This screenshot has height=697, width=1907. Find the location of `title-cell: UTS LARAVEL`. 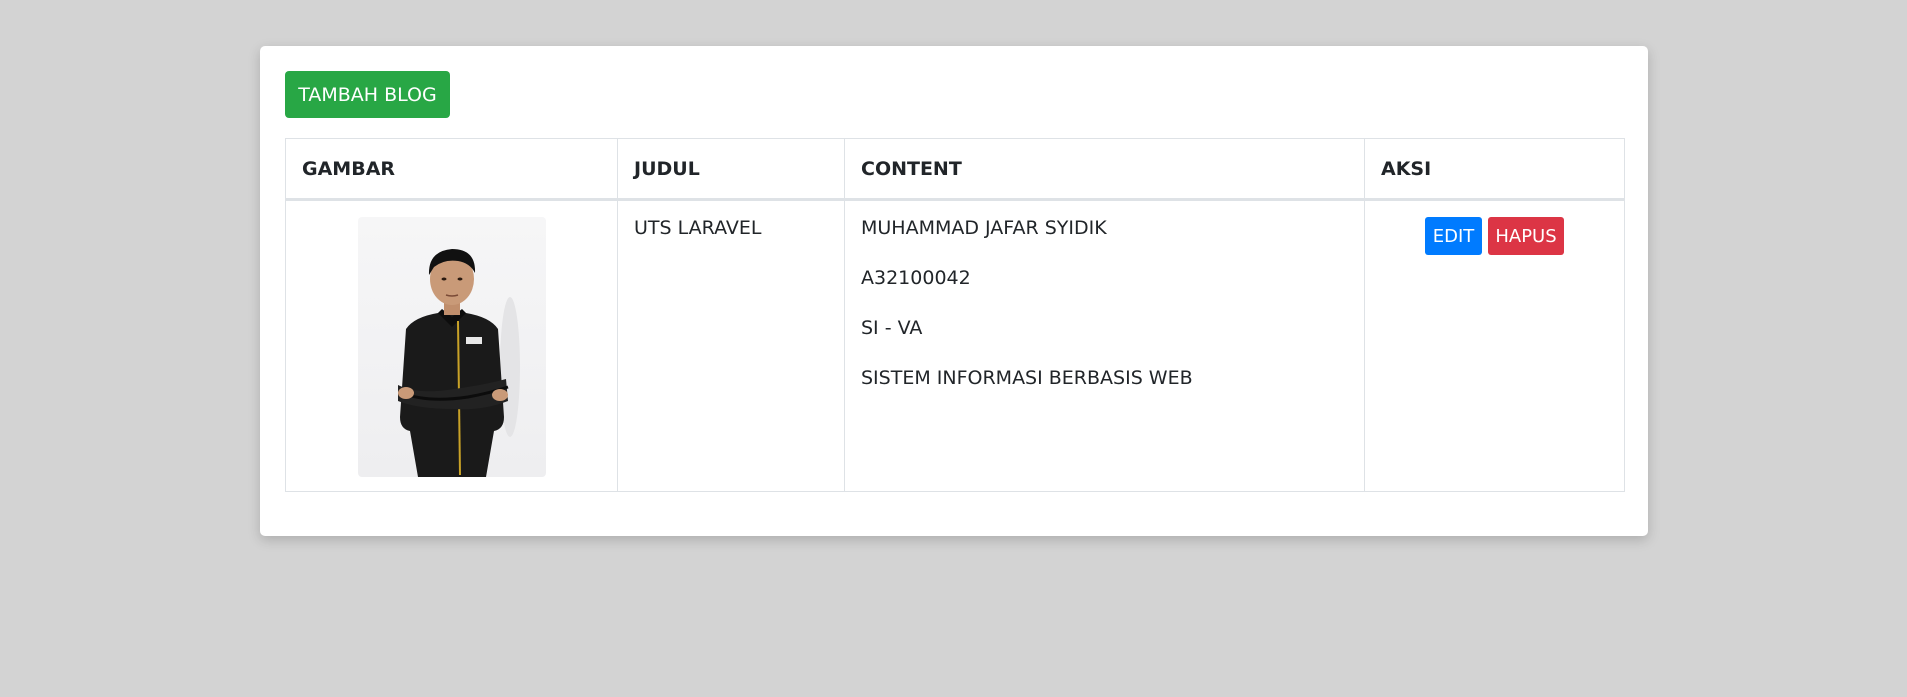

title-cell: UTS LARAVEL is located at coordinates (731, 345).